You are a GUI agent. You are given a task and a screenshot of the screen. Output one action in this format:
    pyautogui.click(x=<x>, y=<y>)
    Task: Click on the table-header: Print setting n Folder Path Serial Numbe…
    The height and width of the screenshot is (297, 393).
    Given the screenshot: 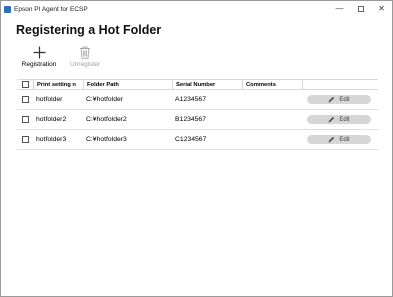 What is the action you would take?
    pyautogui.click(x=197, y=84)
    